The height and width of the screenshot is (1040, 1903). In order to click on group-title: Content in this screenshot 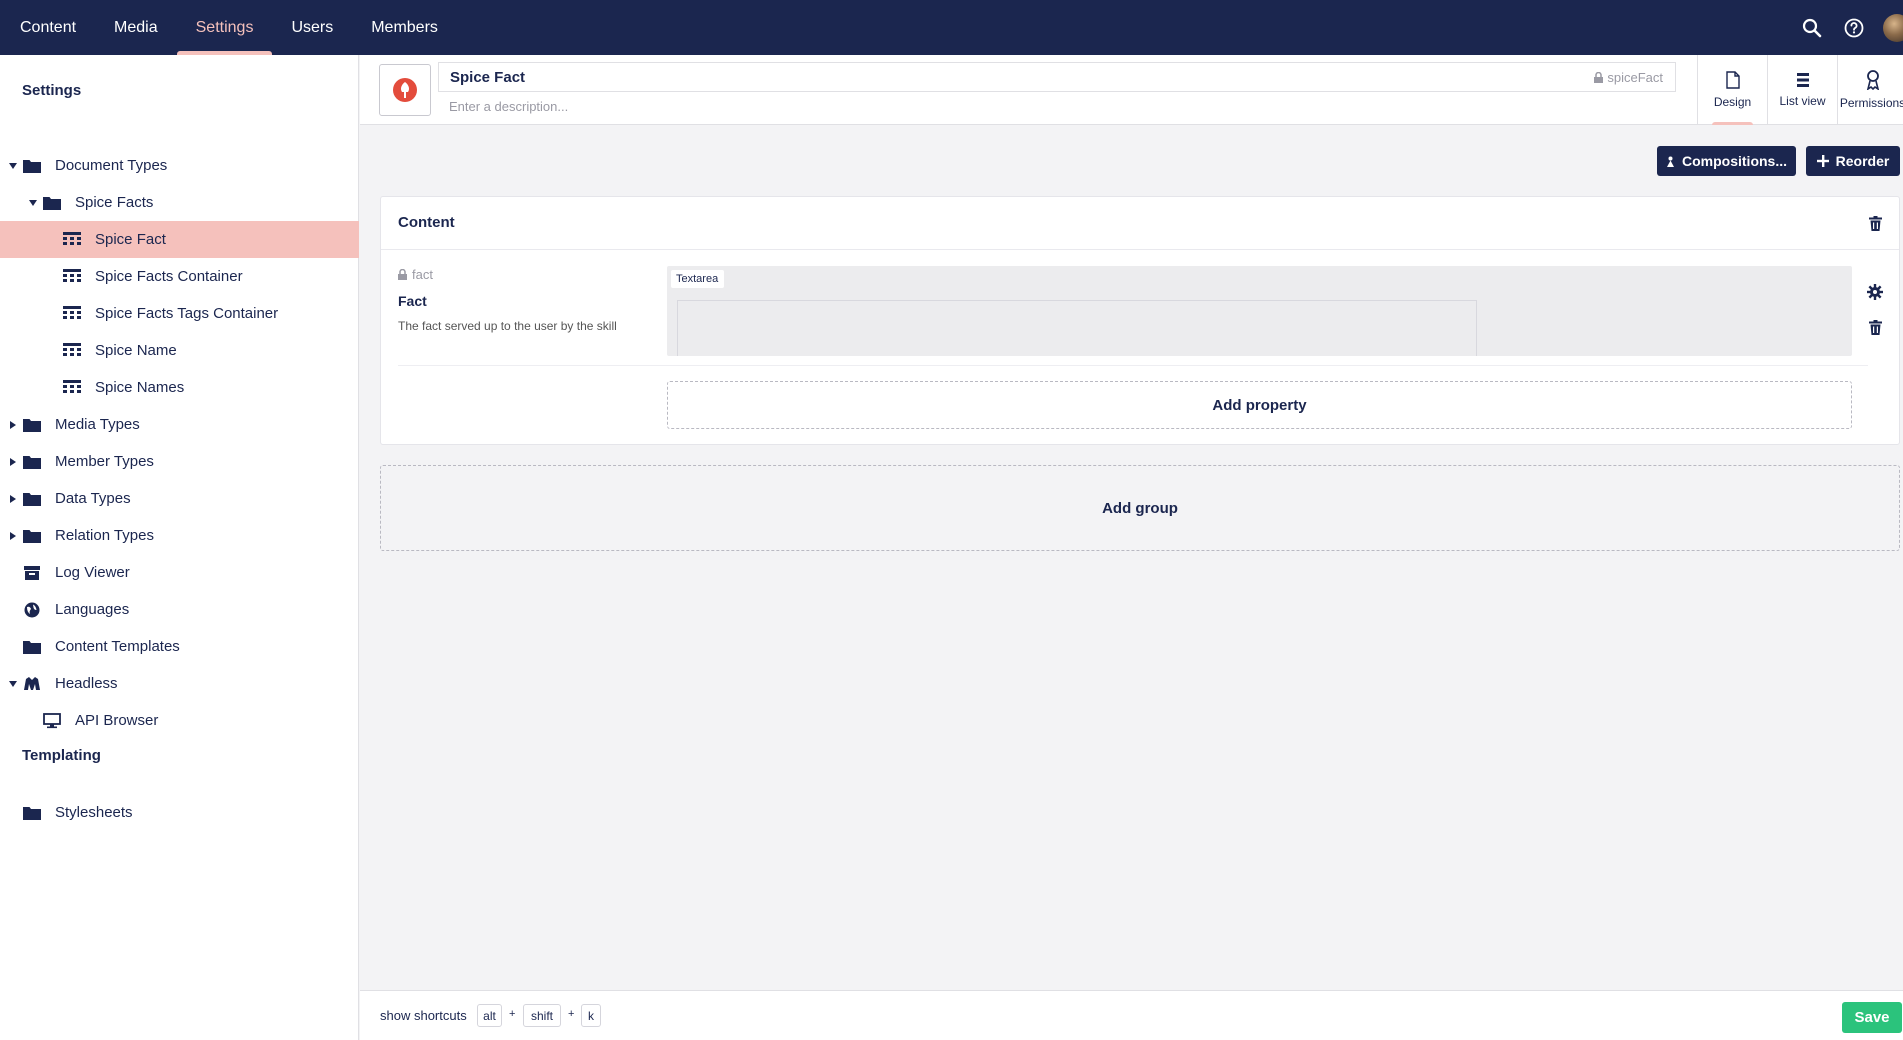, I will do `click(426, 222)`.